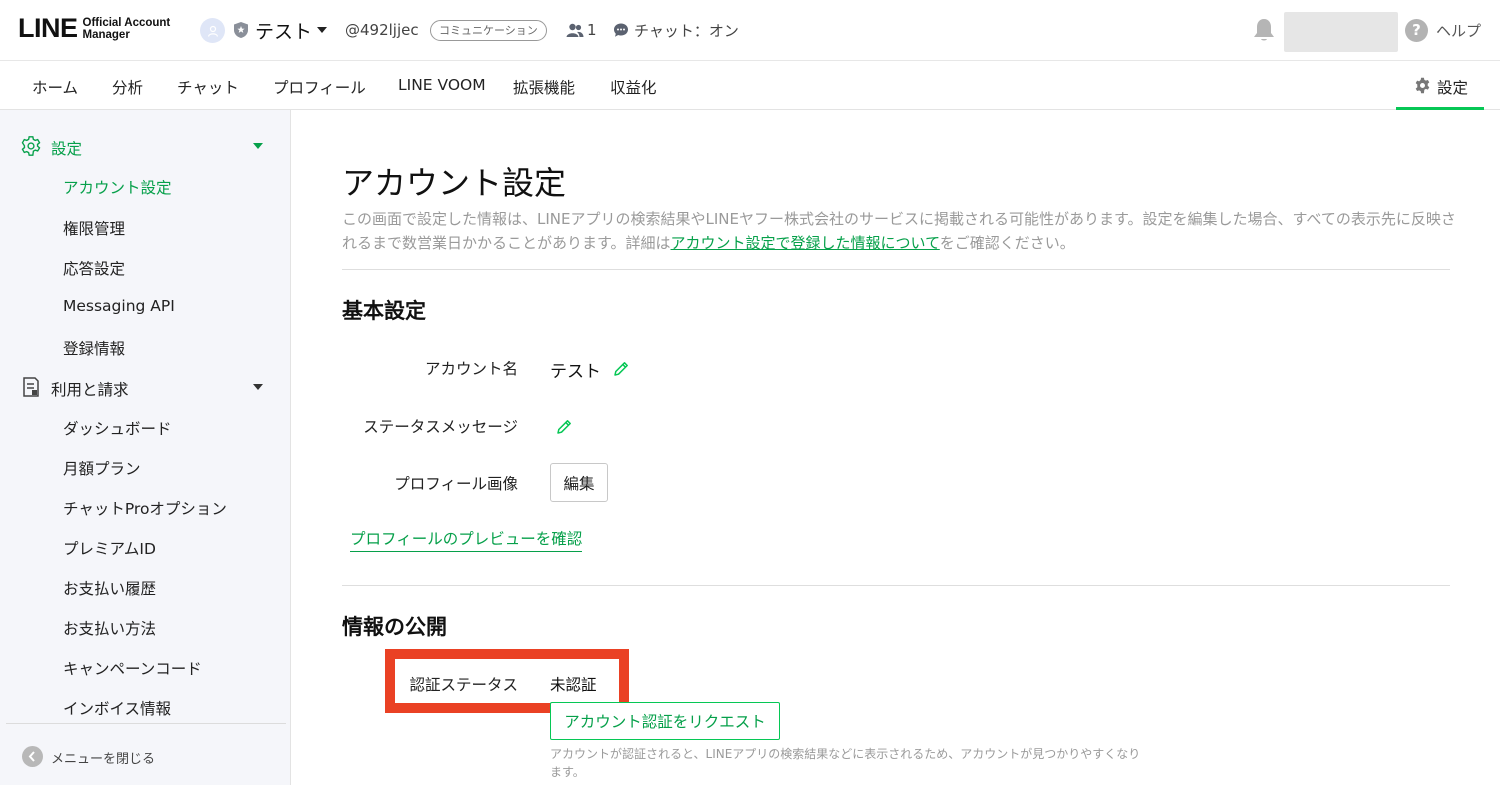  Describe the element at coordinates (117, 187) in the screenshot. I see `sidebar-item-account-settings: アカウント設定` at that location.